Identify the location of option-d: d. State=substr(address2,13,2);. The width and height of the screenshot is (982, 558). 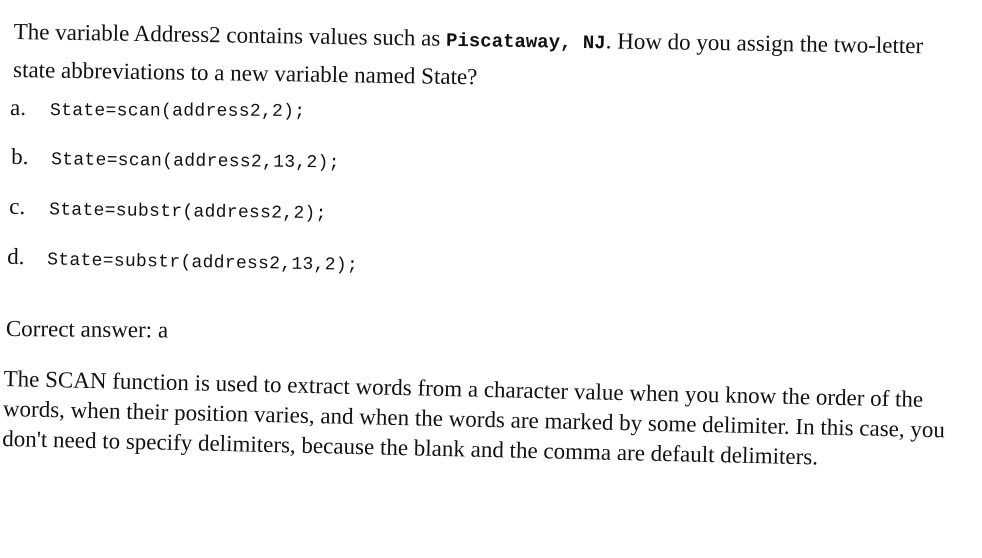
(309, 275).